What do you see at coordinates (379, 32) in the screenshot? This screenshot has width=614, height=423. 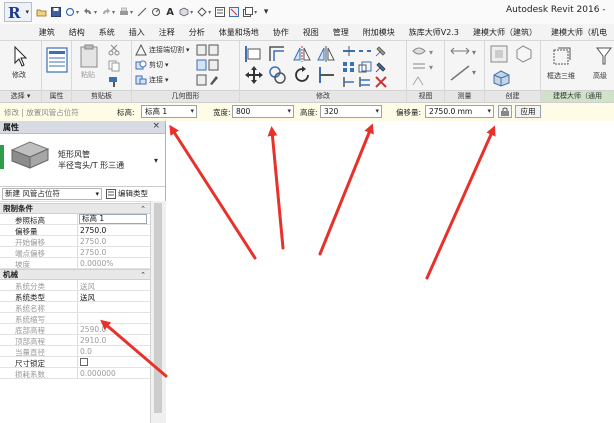 I see `tab-addins: 附加模块` at bounding box center [379, 32].